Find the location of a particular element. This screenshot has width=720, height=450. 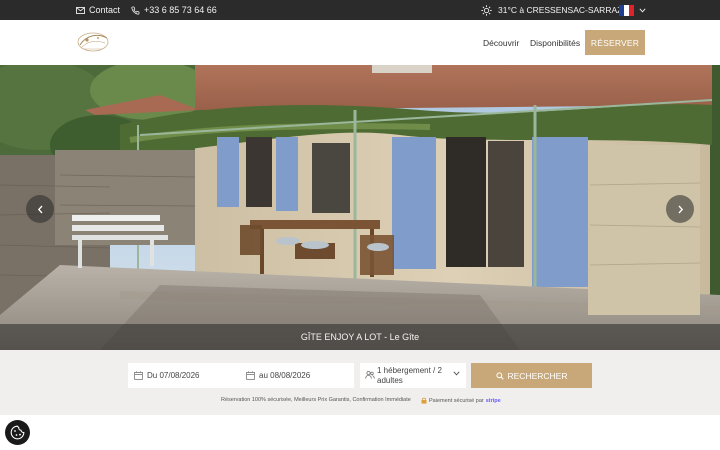

language-selector is located at coordinates (632, 10).